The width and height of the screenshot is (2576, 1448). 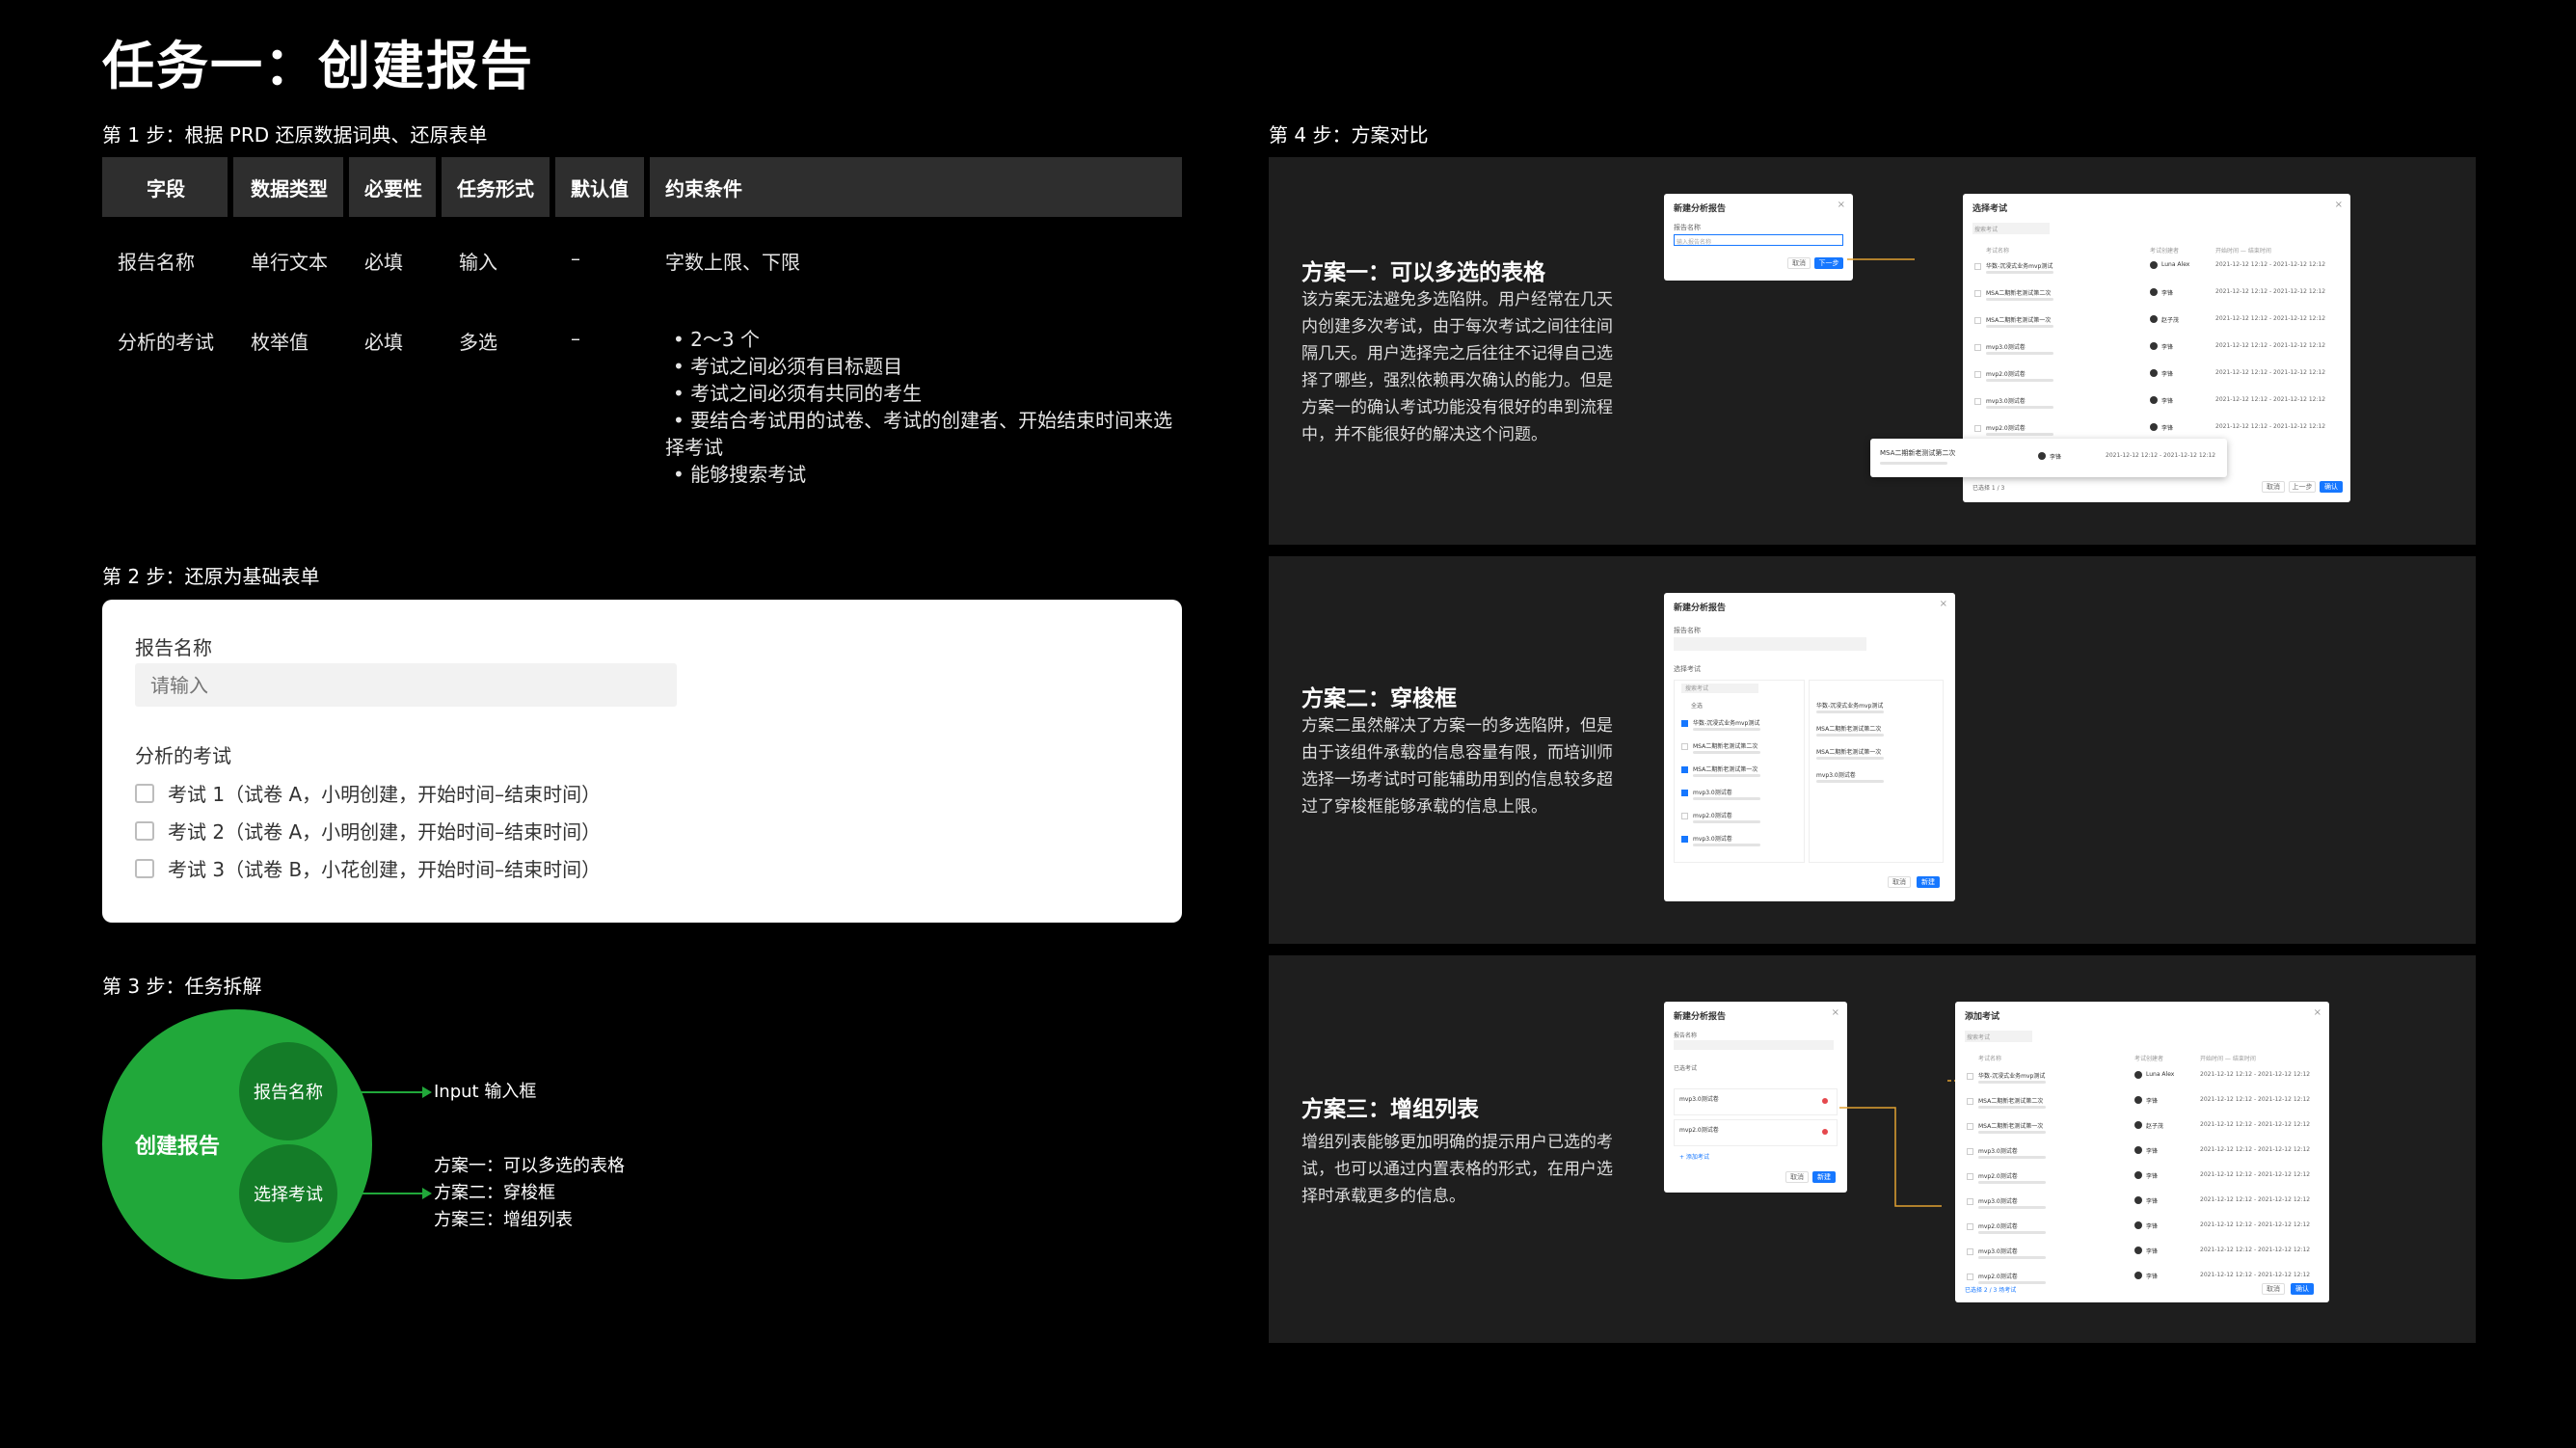 What do you see at coordinates (733, 262) in the screenshot?
I see `cell-constraint: 字数上限、下限` at bounding box center [733, 262].